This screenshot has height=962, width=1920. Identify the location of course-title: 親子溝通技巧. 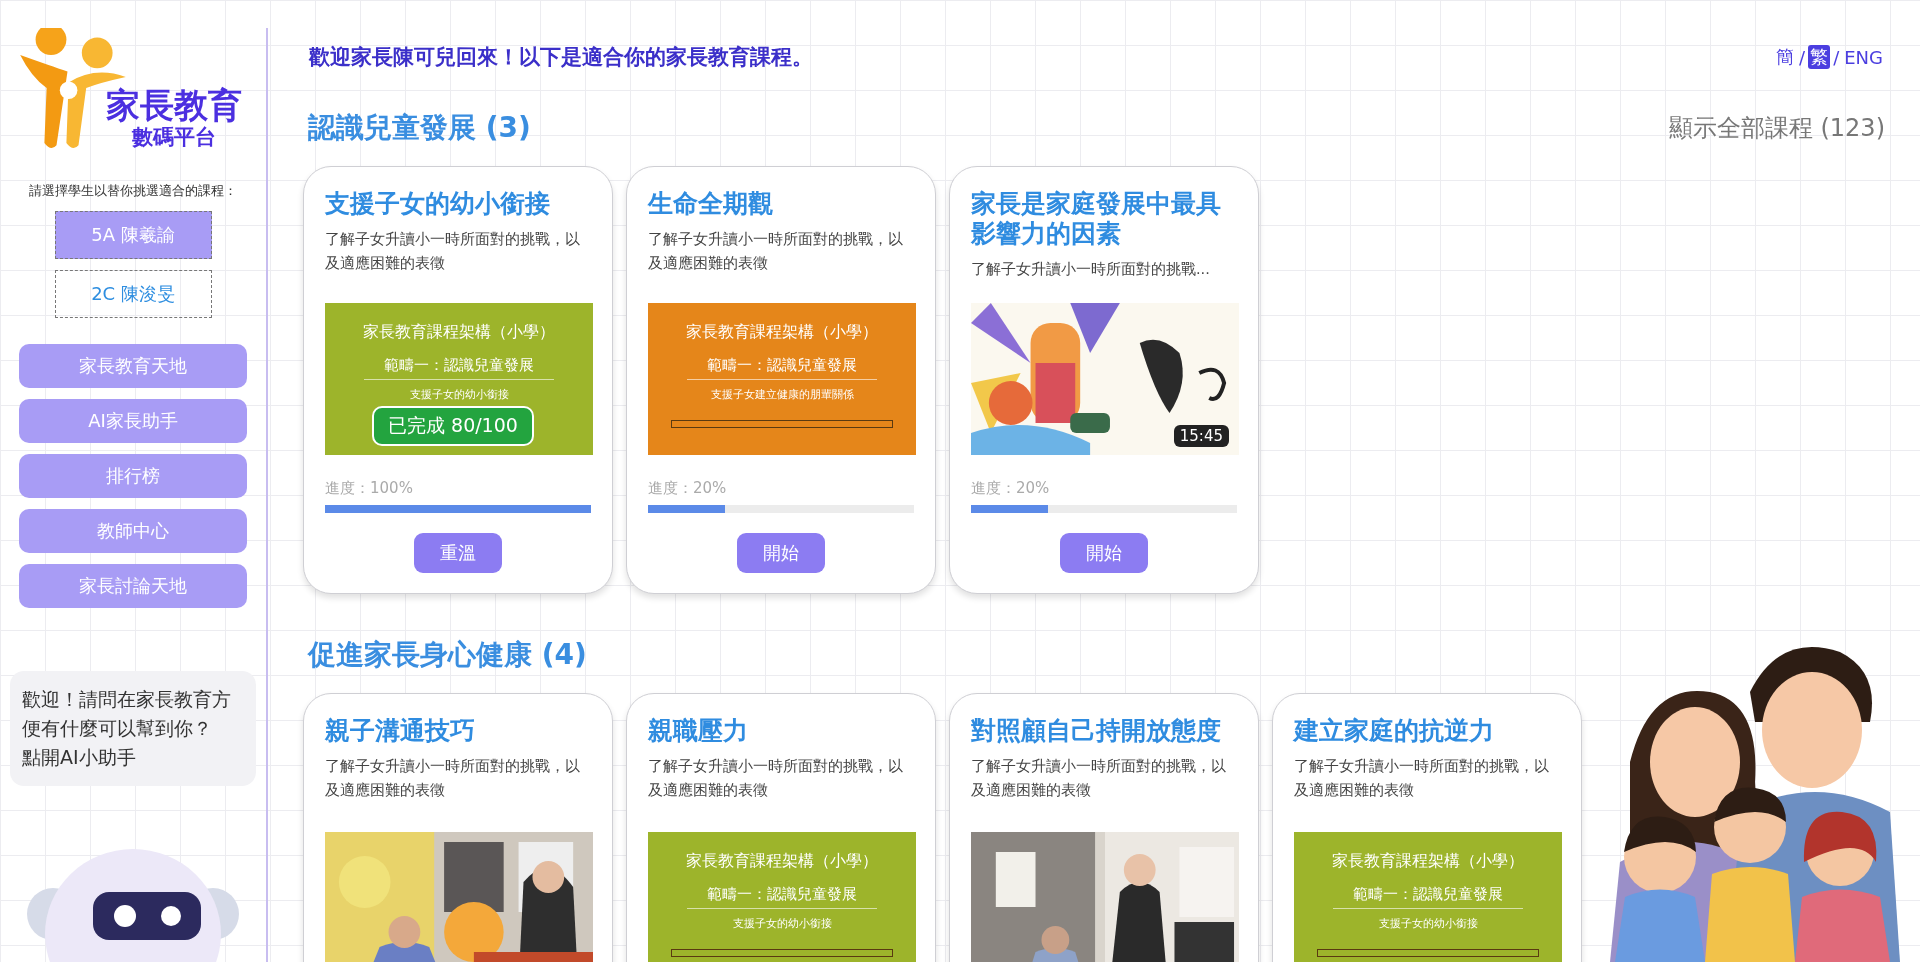
(458, 731).